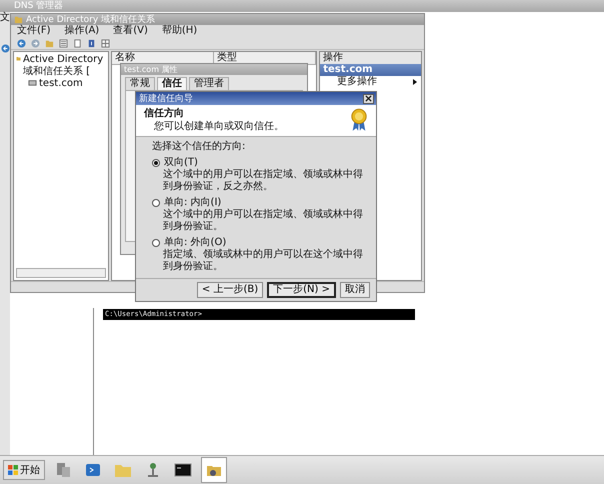 The width and height of the screenshot is (604, 484). Describe the element at coordinates (77, 43) in the screenshot. I see `page-icon` at that location.